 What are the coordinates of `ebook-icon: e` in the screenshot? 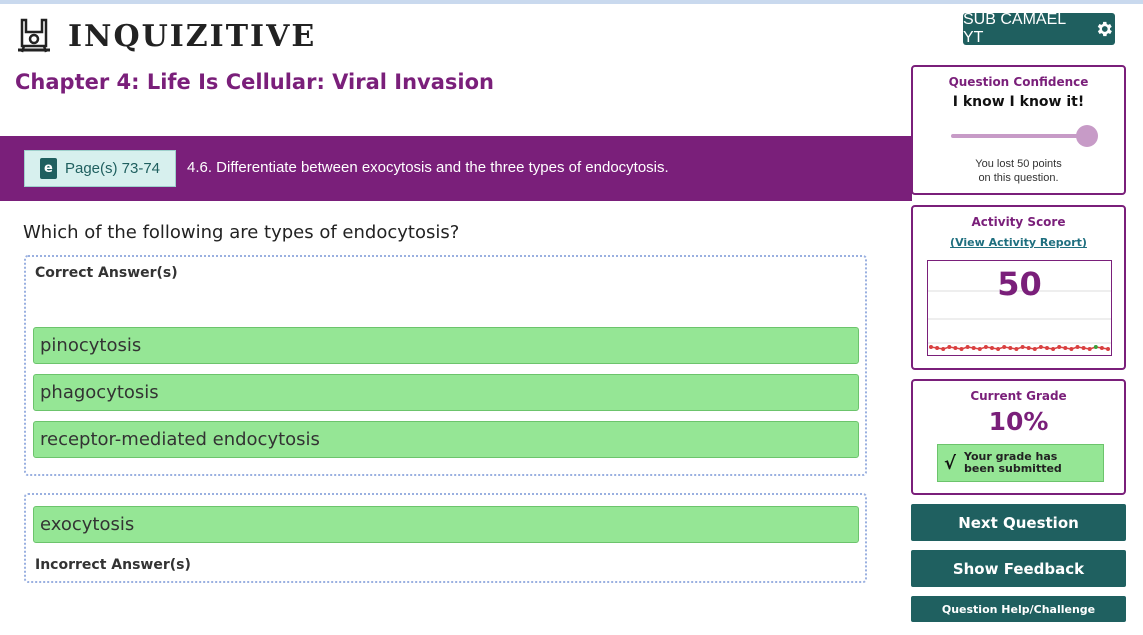 It's located at (48, 168).